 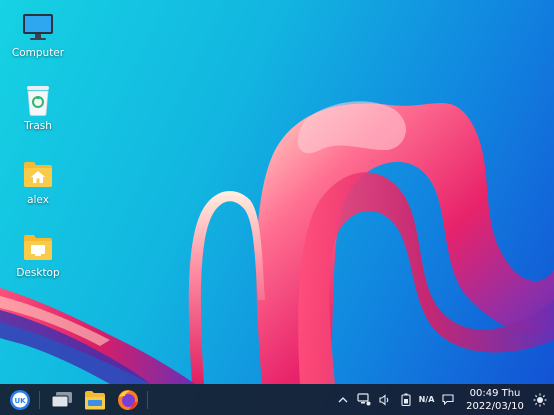 I want to click on tray-network-button, so click(x=363, y=399).